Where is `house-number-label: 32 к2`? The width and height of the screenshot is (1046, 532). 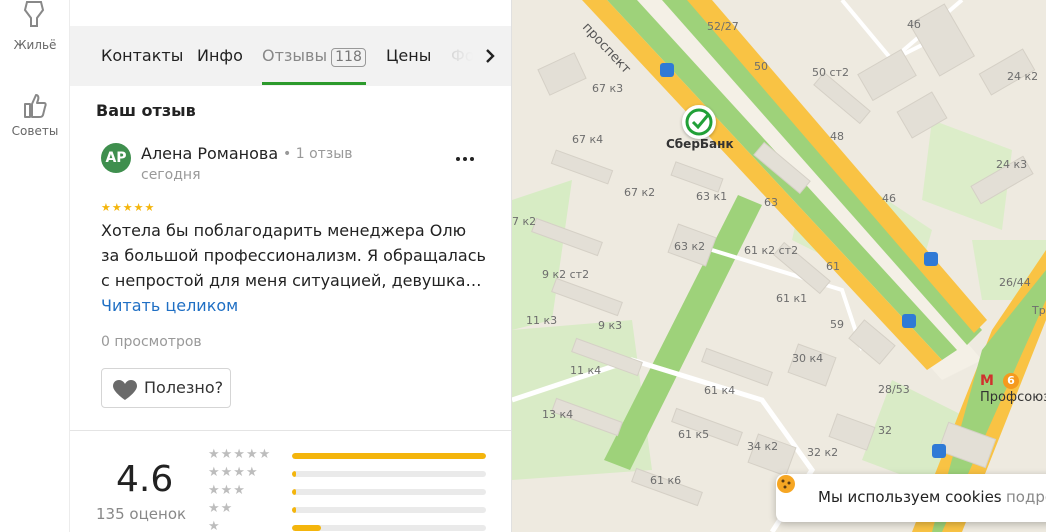 house-number-label: 32 к2 is located at coordinates (823, 452).